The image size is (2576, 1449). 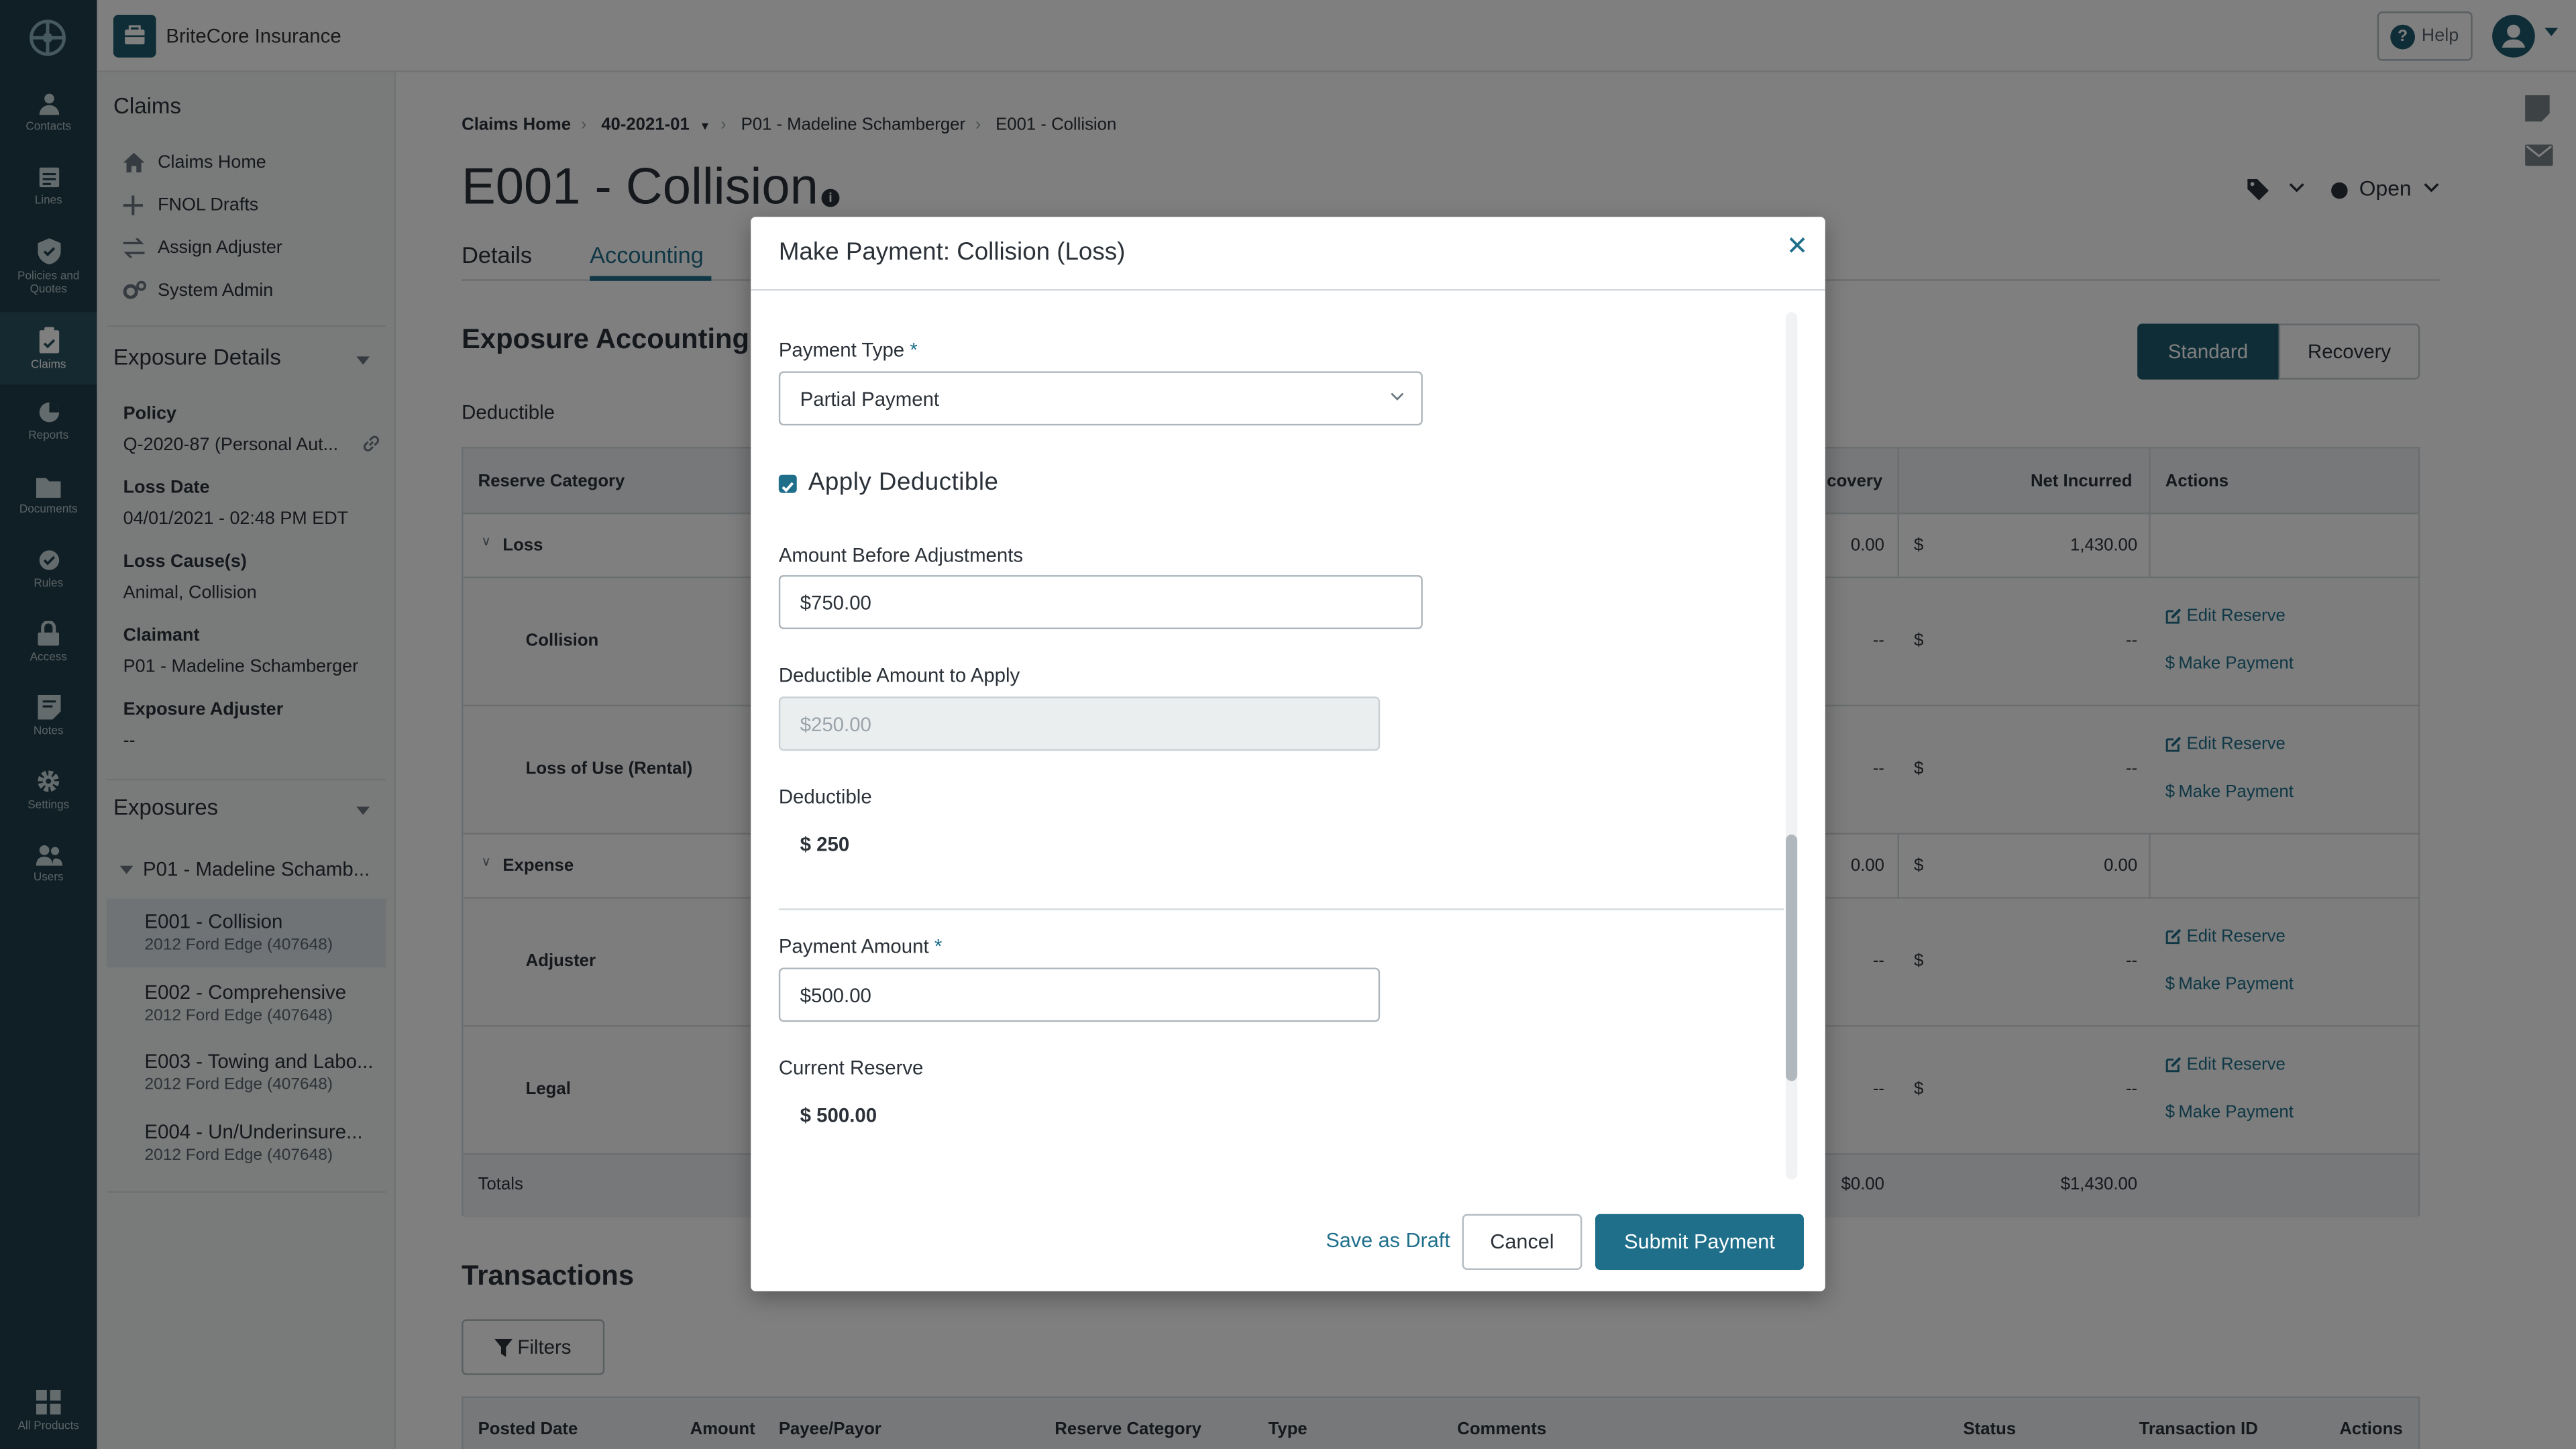 I want to click on modal-header: Make Payment: Collision (Loss) ✕, so click(x=1288, y=254).